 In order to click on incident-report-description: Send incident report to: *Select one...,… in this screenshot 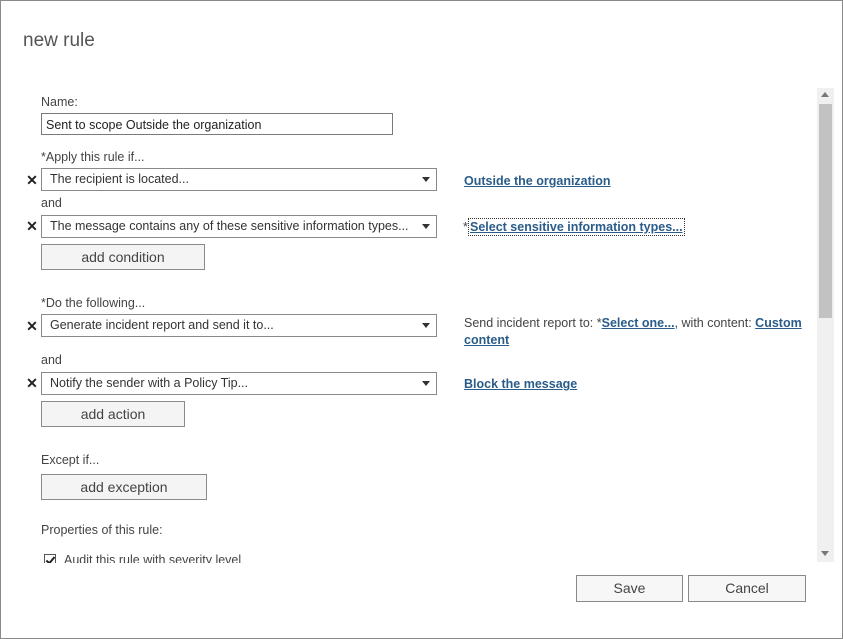, I will do `click(636, 332)`.